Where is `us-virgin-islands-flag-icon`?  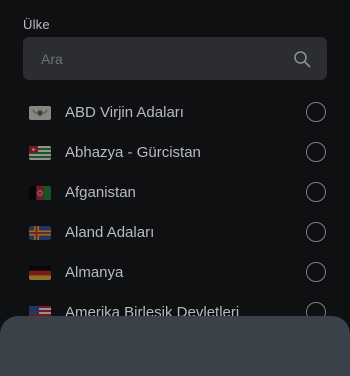
us-virgin-islands-flag-icon is located at coordinates (40, 113).